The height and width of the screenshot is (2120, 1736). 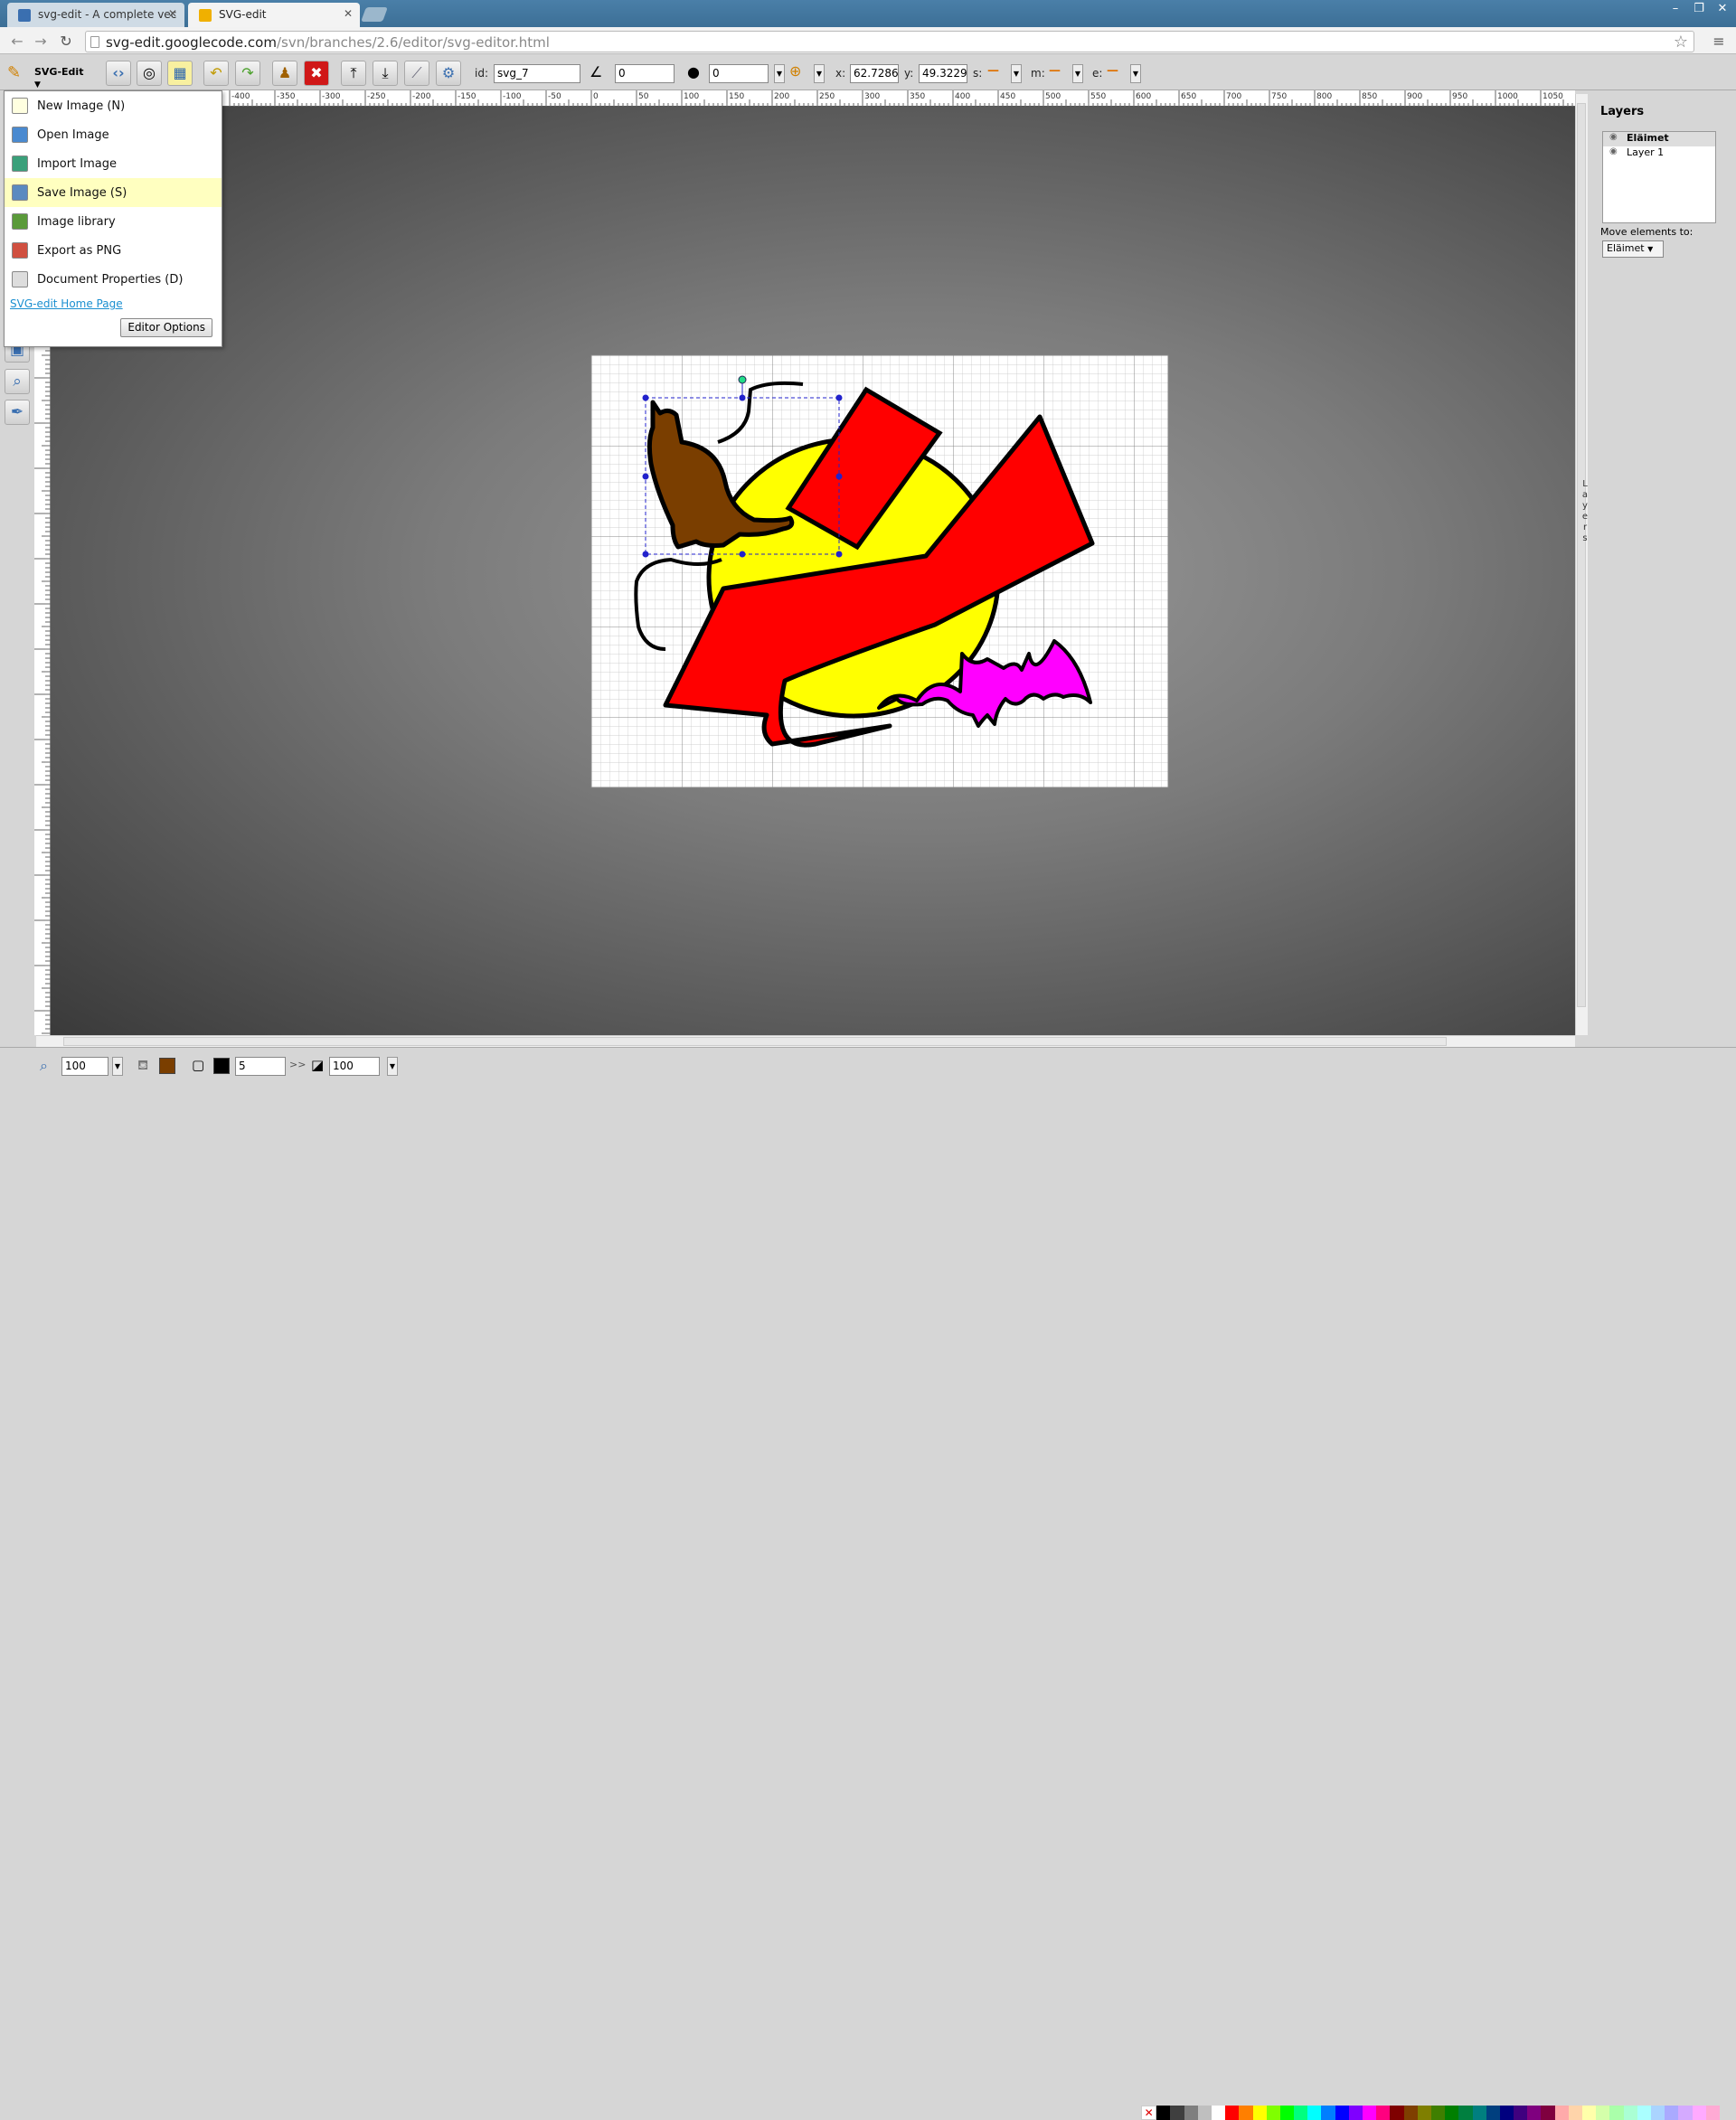 I want to click on redo-button: ↷, so click(x=247, y=73).